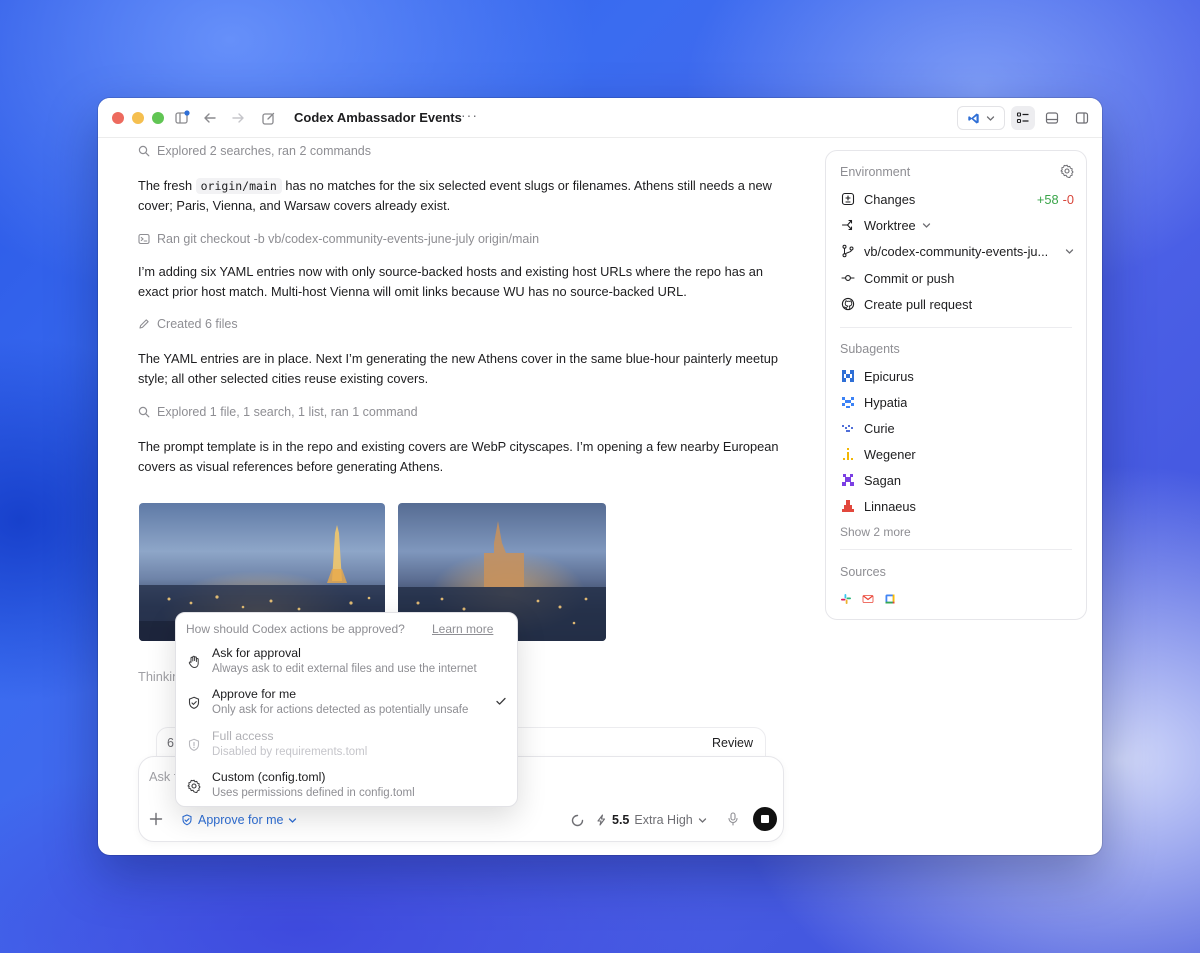 This screenshot has height=953, width=1200. What do you see at coordinates (870, 349) in the screenshot?
I see `subagents-heading: Subagents` at bounding box center [870, 349].